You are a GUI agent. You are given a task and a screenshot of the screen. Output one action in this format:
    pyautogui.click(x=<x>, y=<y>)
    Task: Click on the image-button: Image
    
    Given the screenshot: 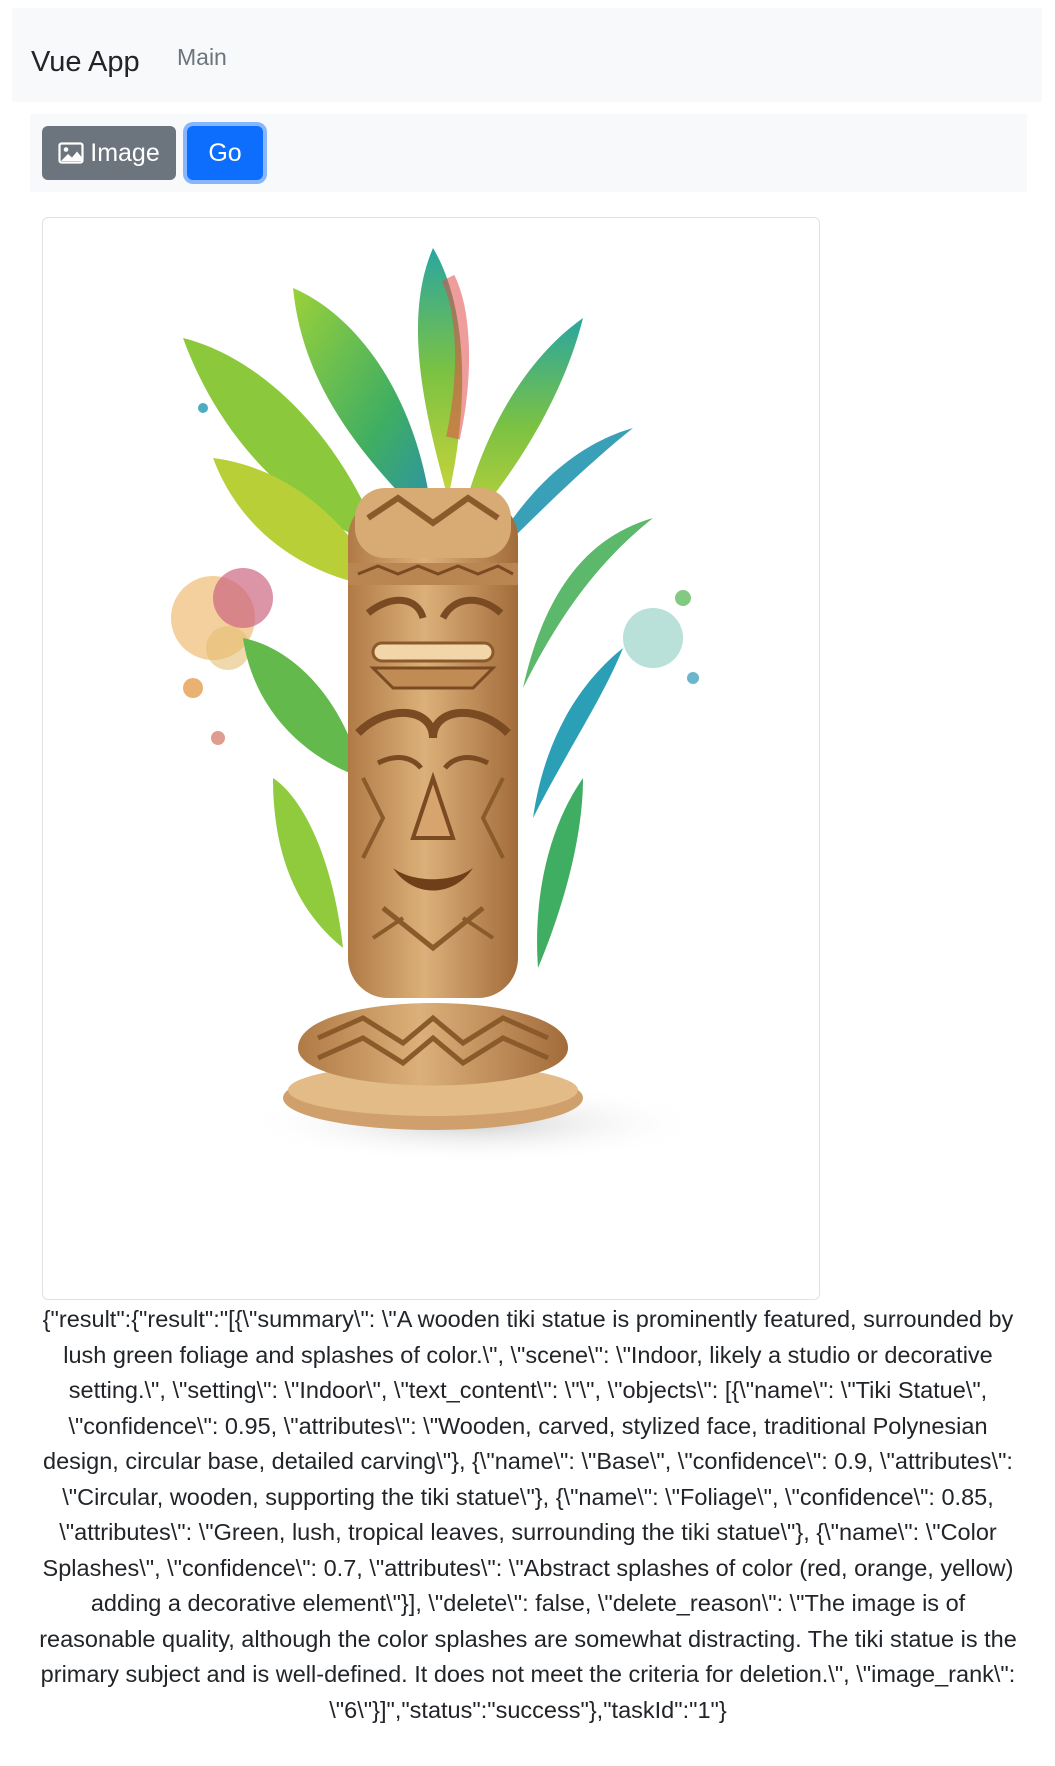 What is the action you would take?
    pyautogui.click(x=109, y=153)
    